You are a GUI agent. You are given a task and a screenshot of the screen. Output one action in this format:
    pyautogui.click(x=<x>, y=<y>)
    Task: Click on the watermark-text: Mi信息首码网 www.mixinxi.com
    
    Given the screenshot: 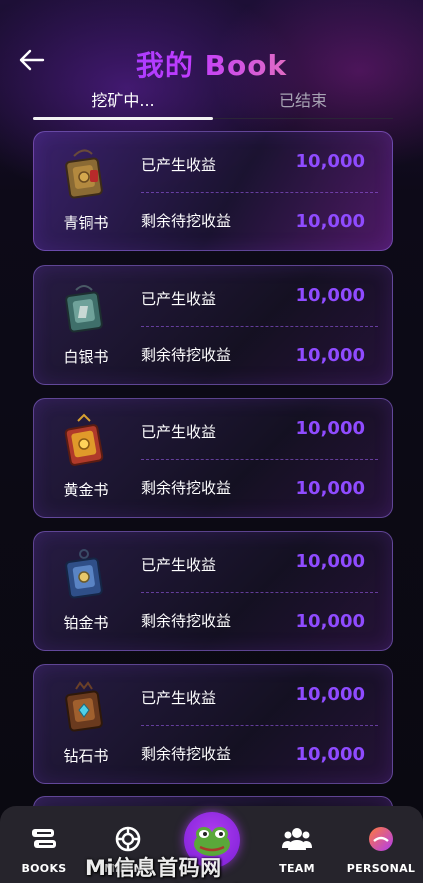 What is the action you would take?
    pyautogui.click(x=192, y=869)
    